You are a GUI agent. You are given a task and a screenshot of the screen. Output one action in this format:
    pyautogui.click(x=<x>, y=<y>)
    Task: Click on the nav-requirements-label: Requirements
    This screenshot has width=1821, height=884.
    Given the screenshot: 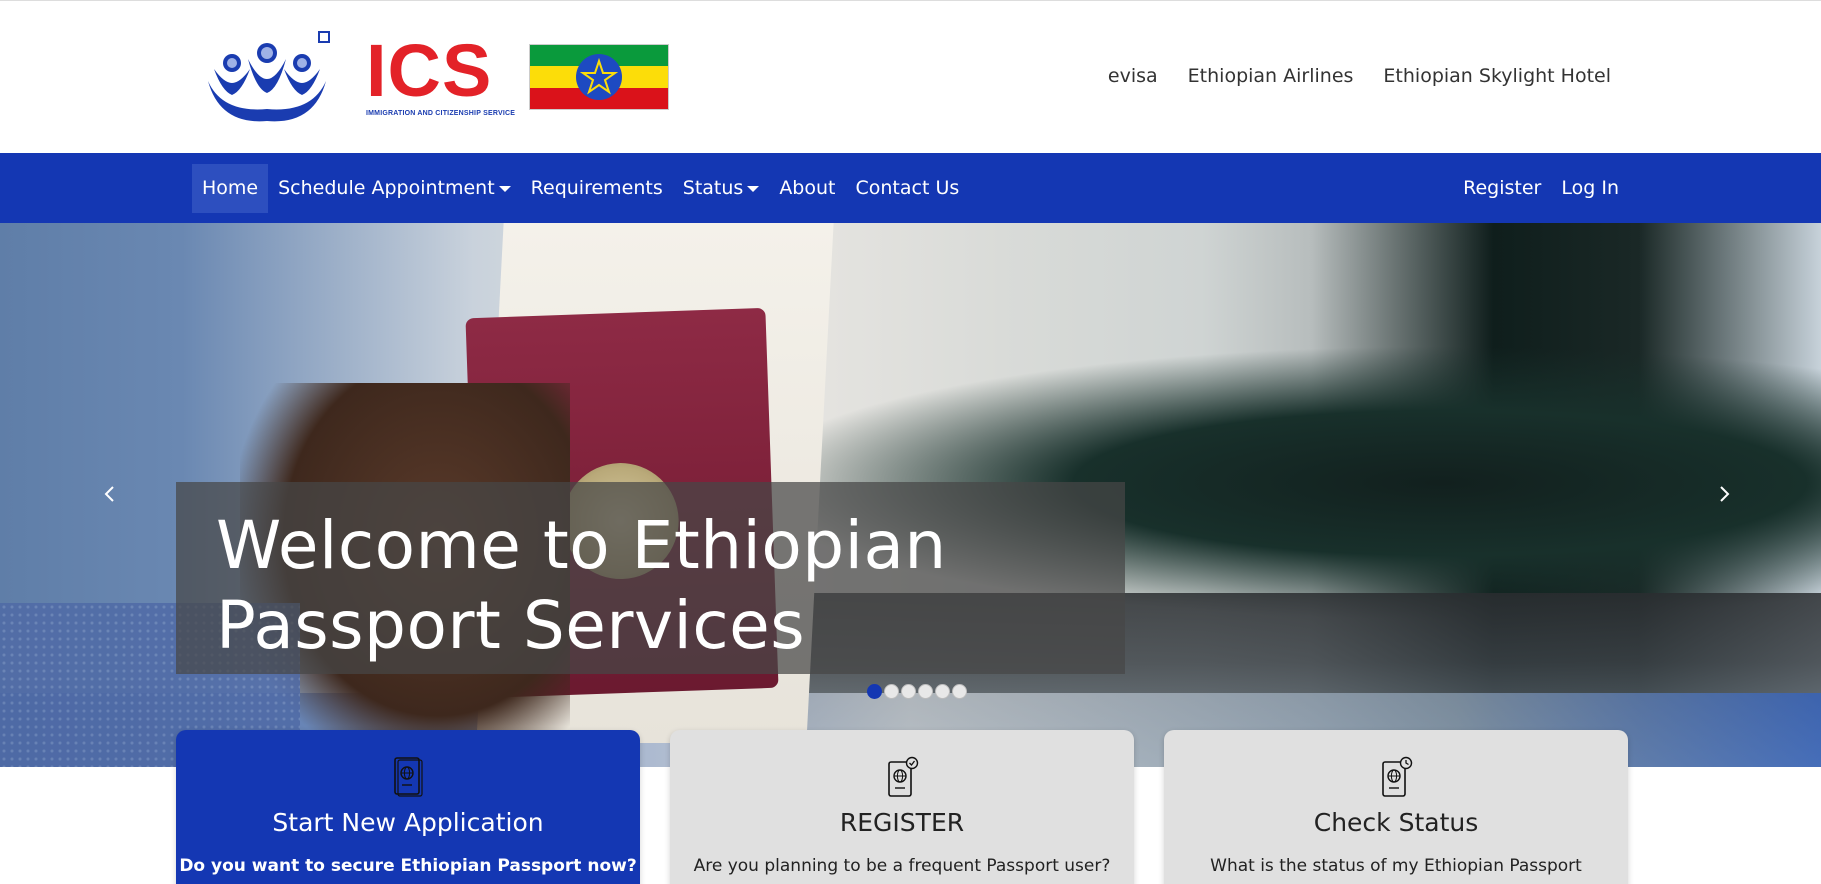 What is the action you would take?
    pyautogui.click(x=596, y=188)
    